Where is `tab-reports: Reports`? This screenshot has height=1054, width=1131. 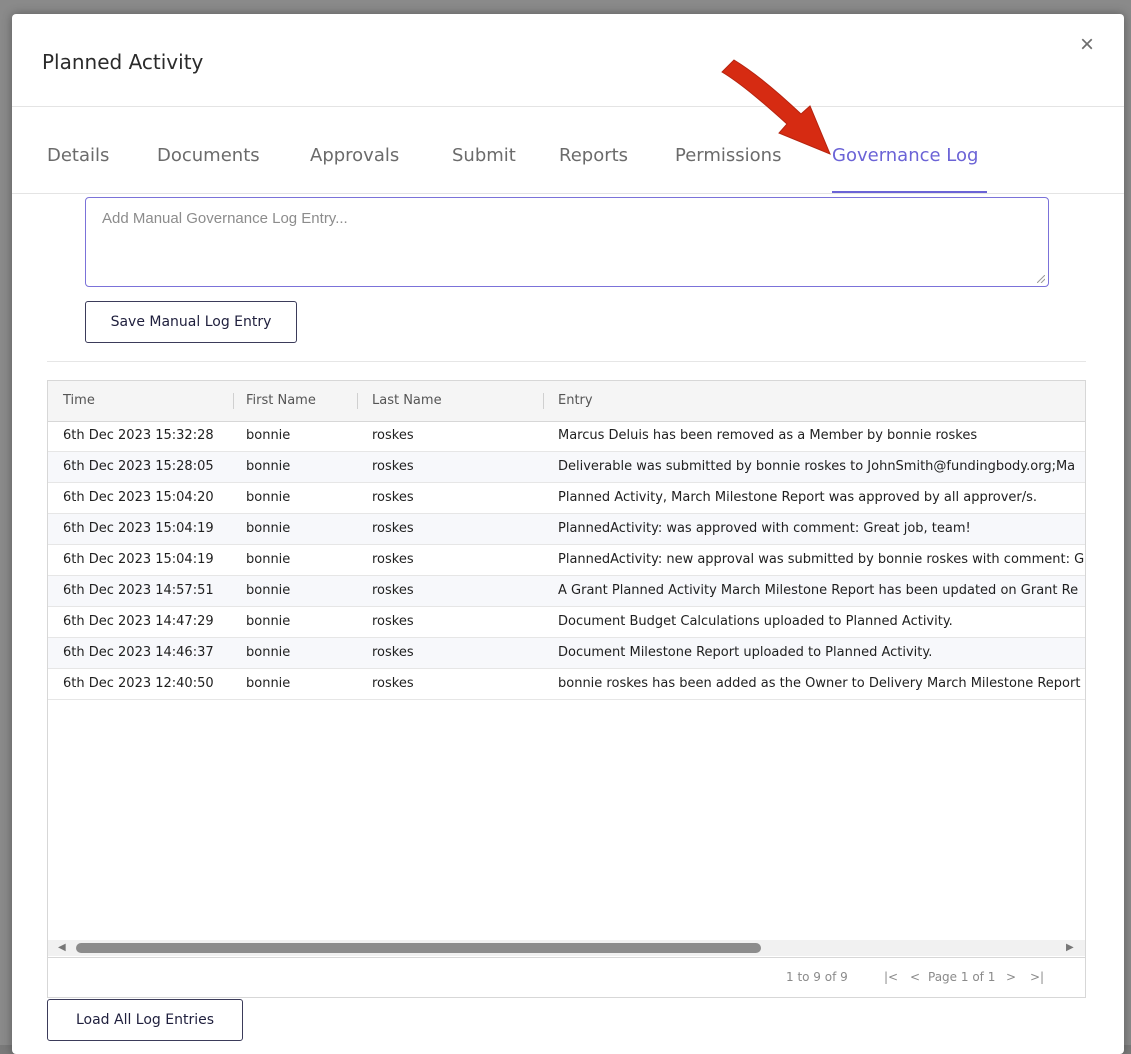
tab-reports: Reports is located at coordinates (593, 155).